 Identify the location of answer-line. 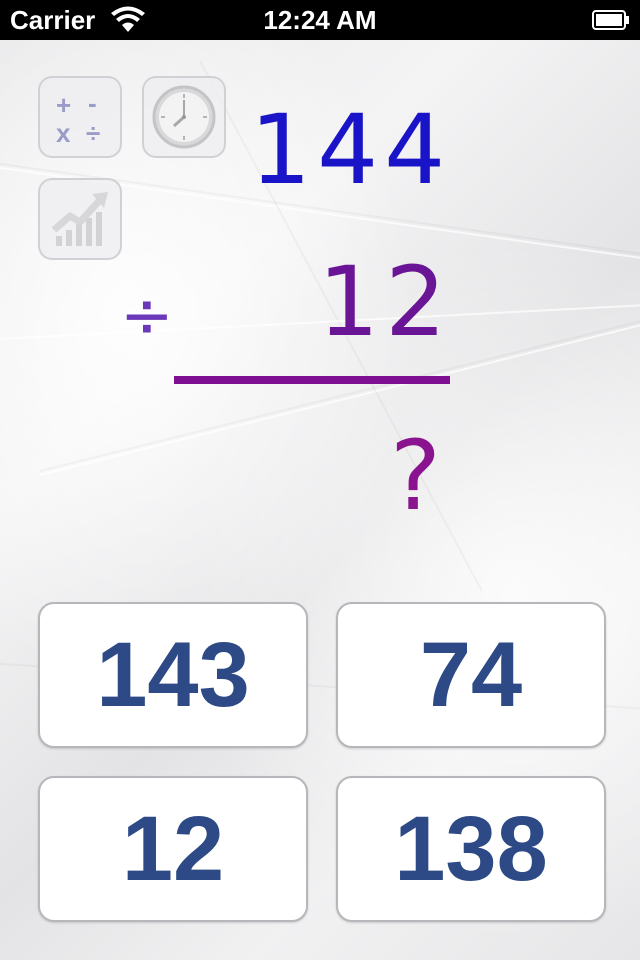
(312, 380).